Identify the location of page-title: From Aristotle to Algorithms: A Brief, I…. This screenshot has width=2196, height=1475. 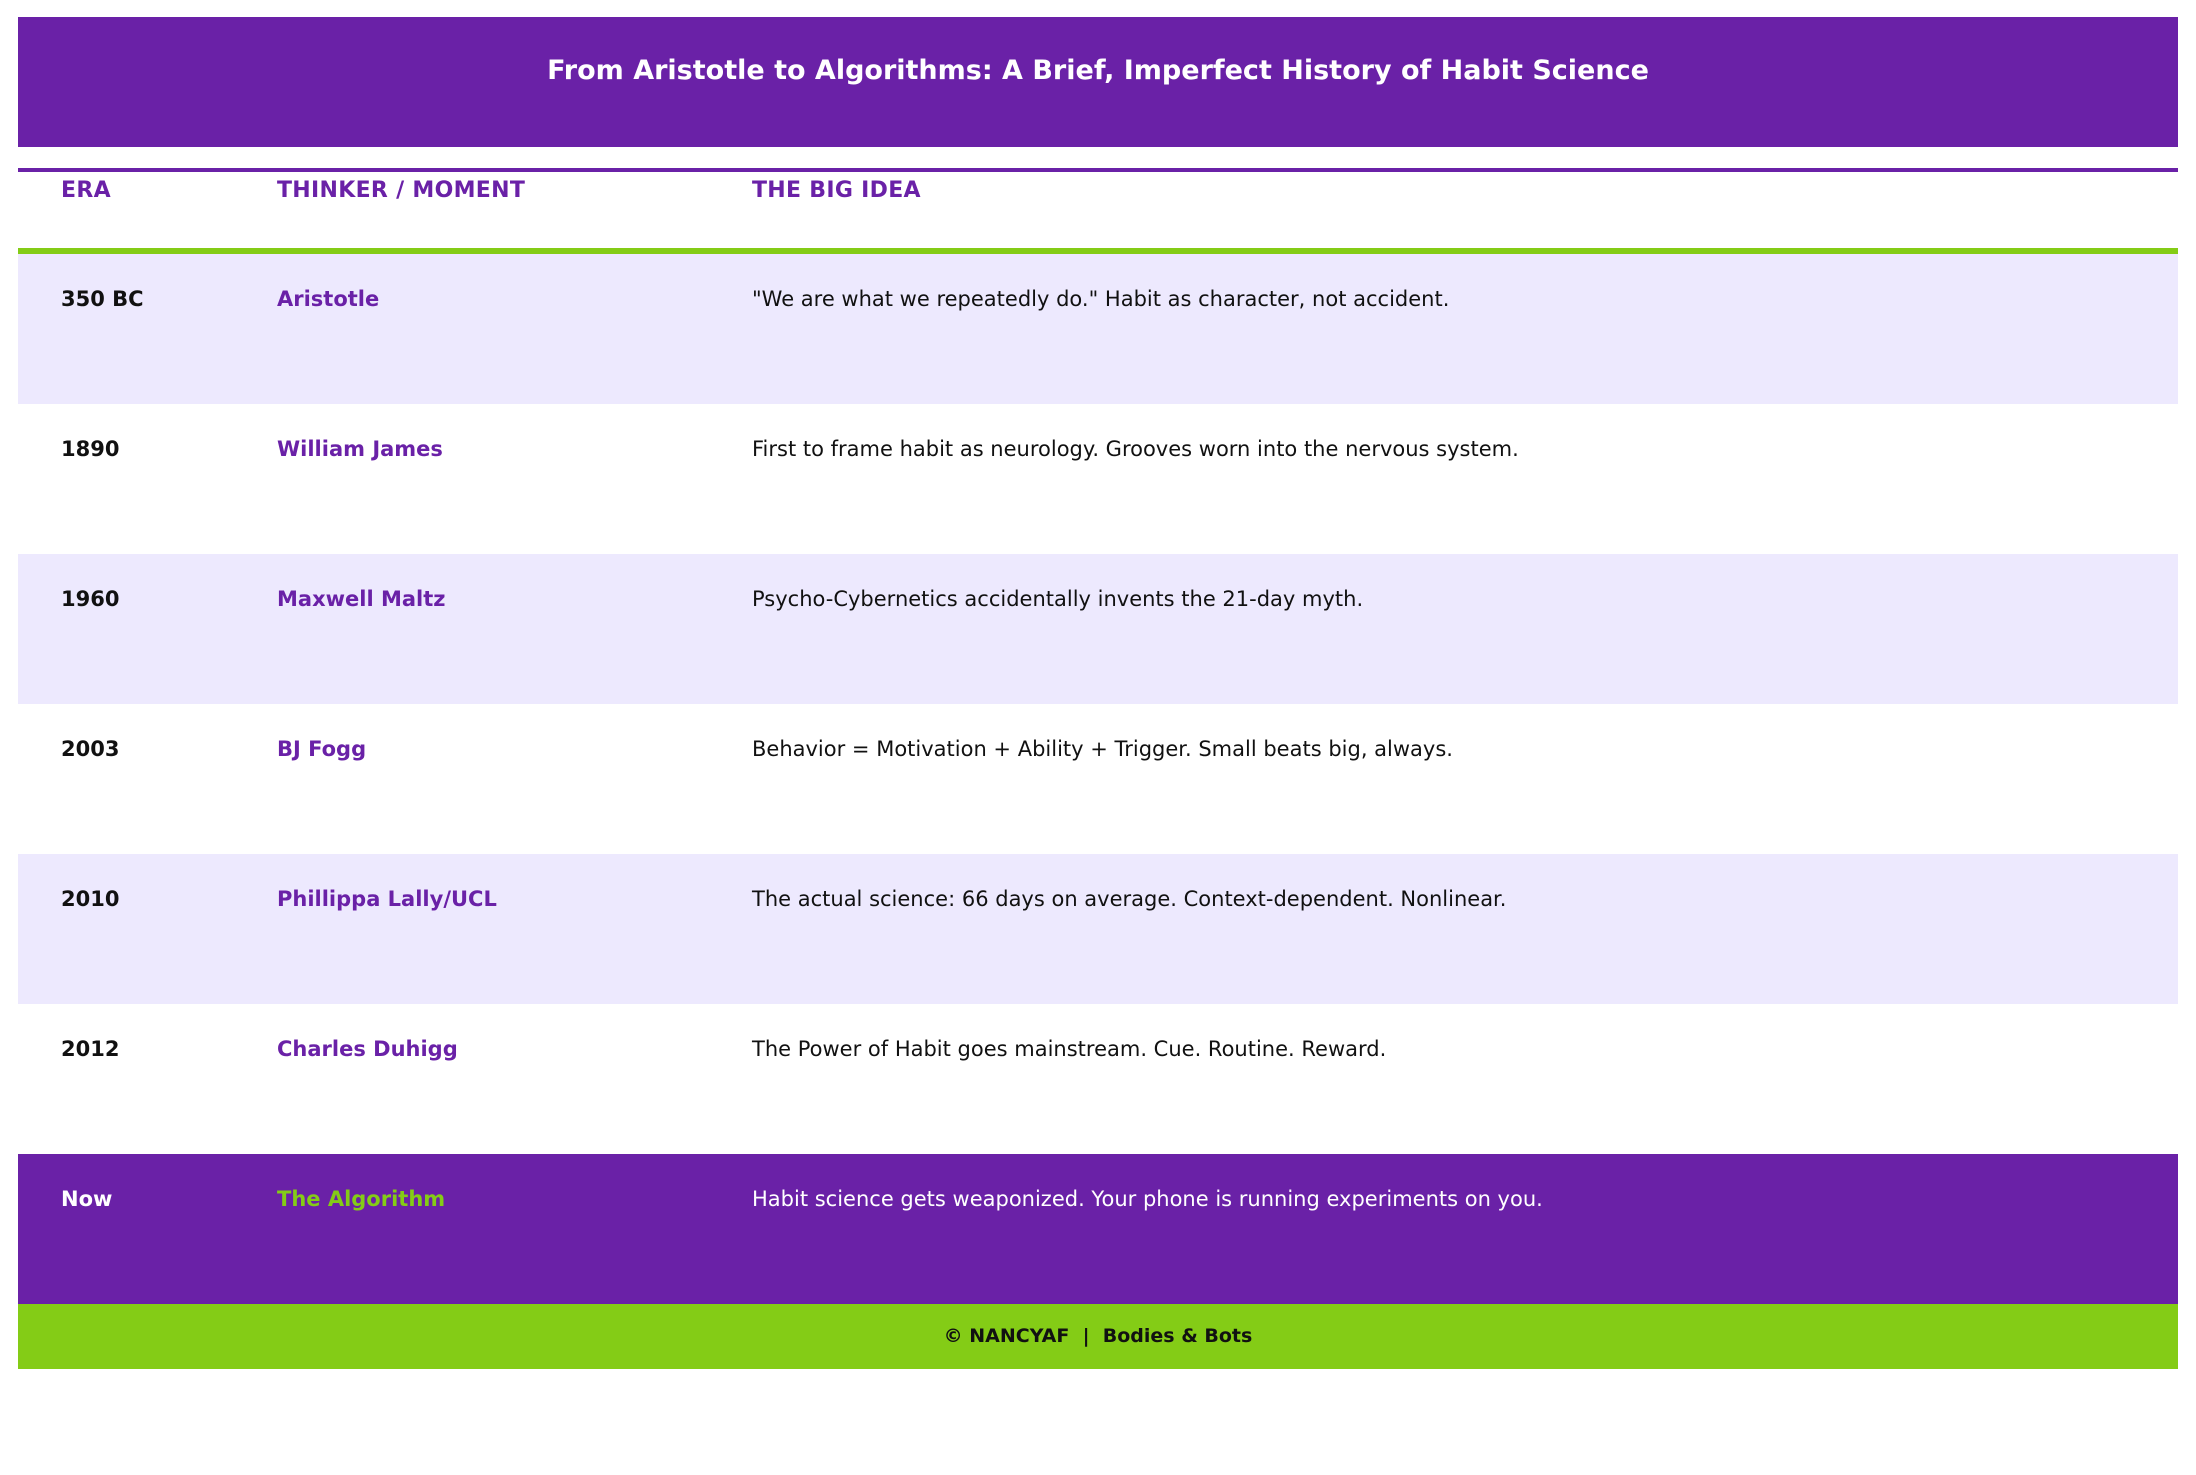
(1098, 82).